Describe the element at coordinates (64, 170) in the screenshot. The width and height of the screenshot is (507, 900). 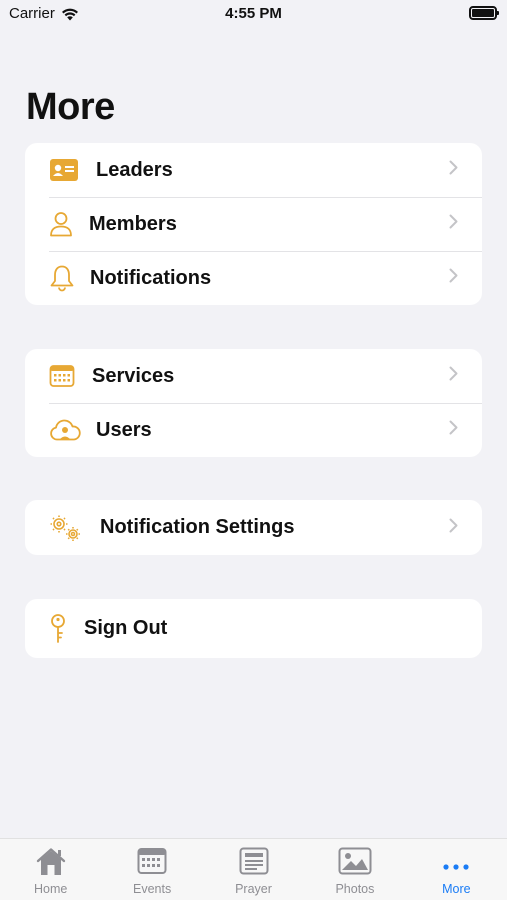
I see `id-card-icon` at that location.